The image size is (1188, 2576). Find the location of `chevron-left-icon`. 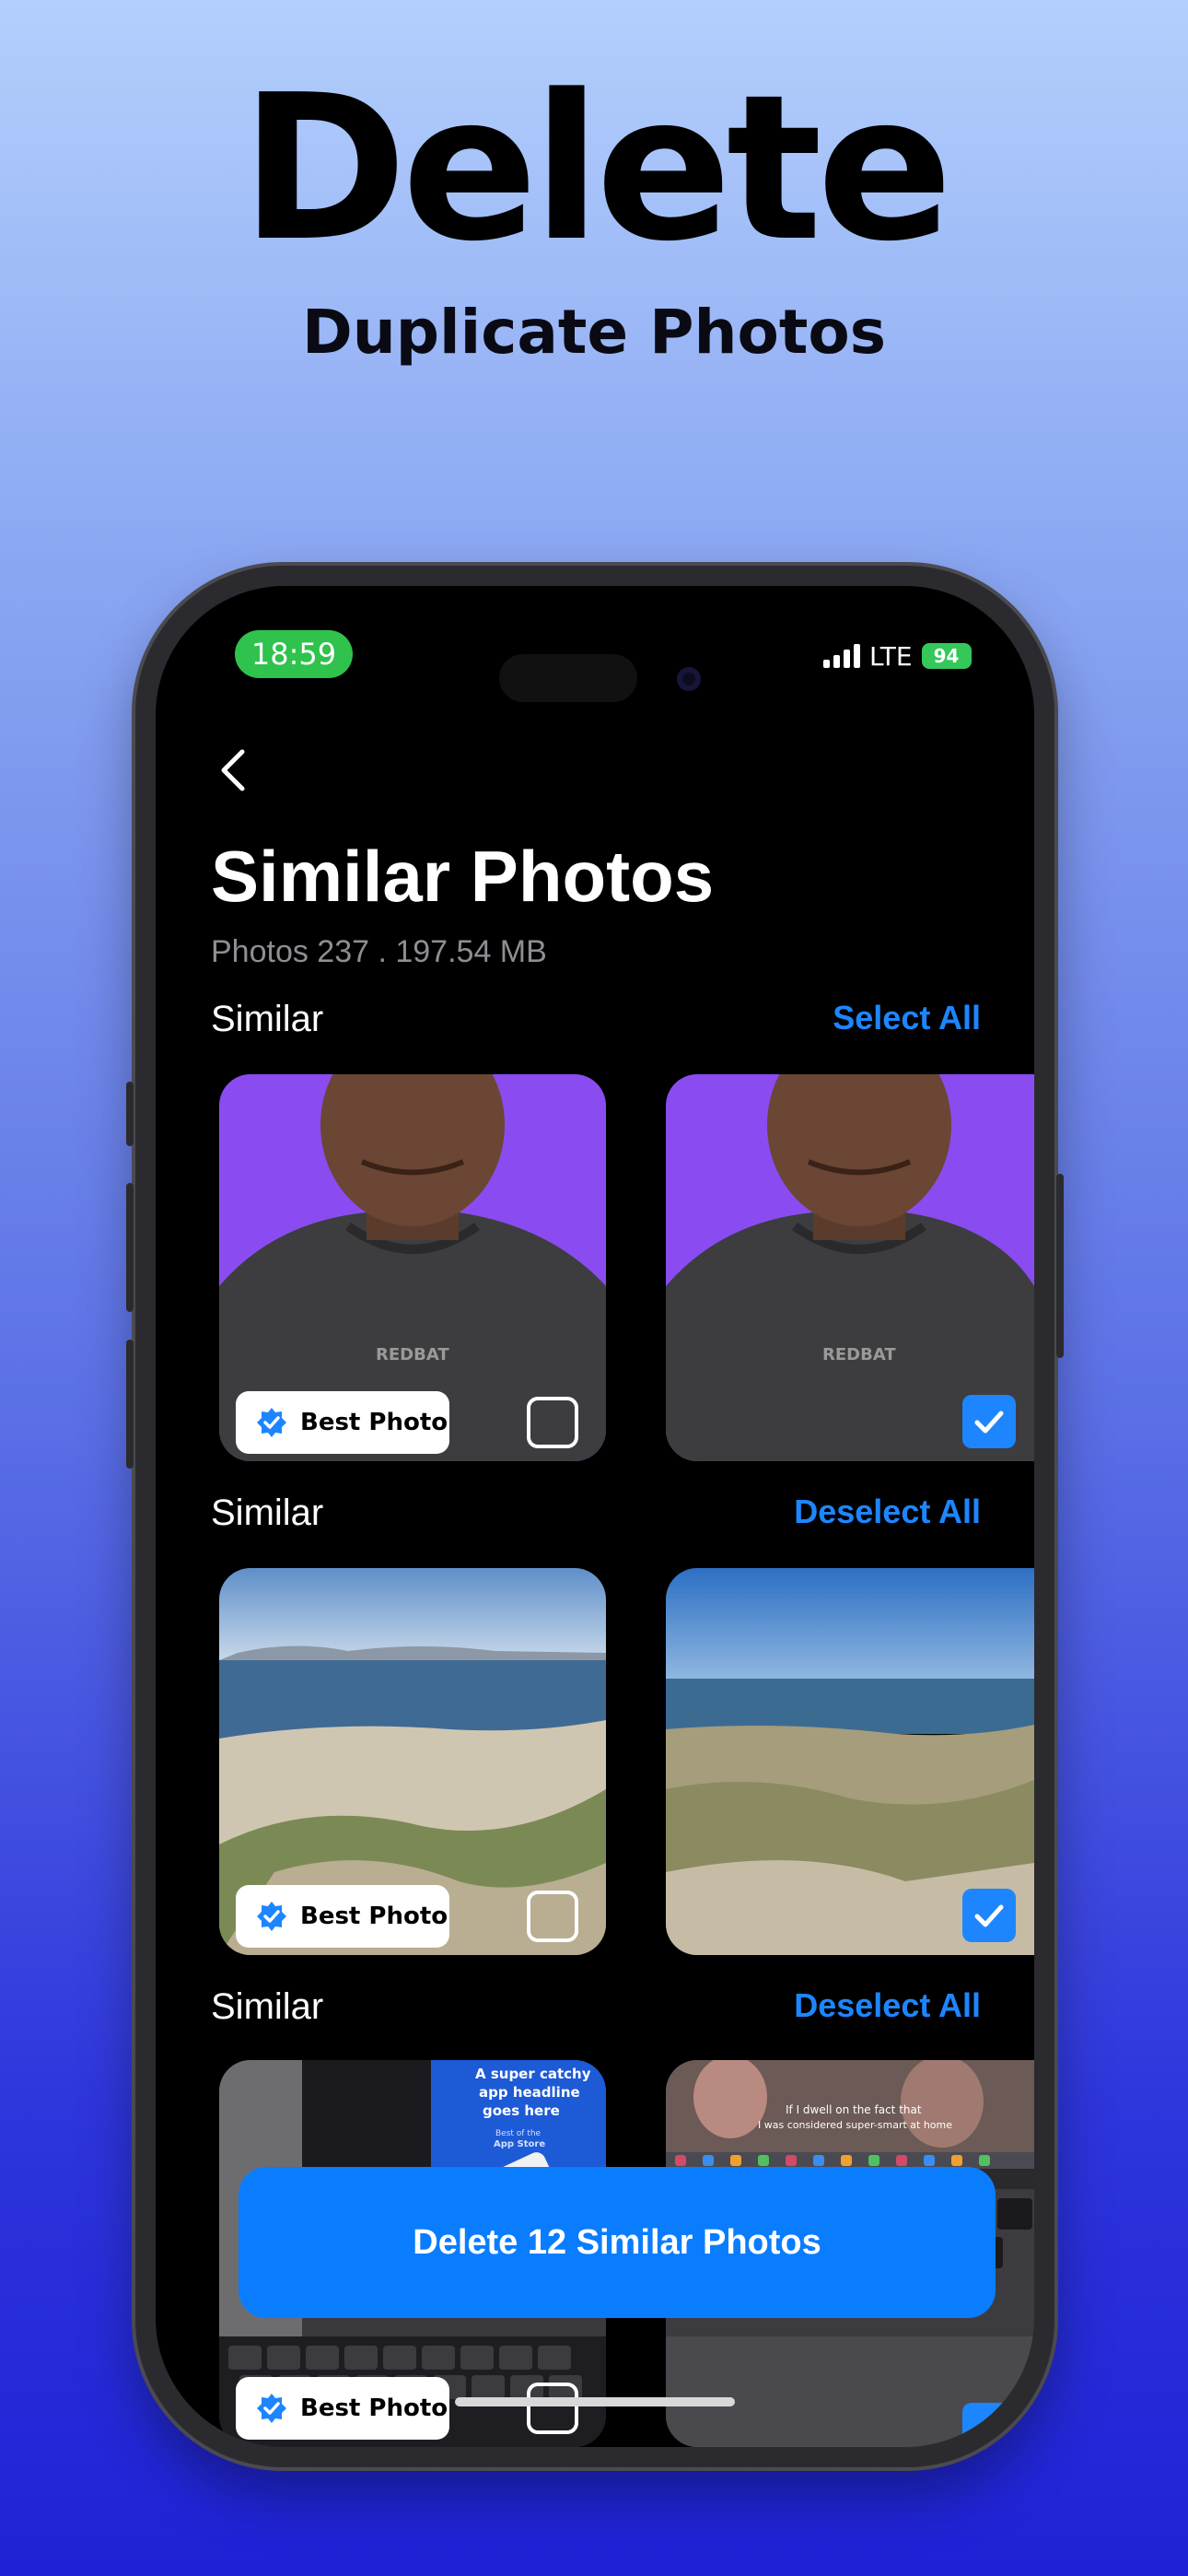

chevron-left-icon is located at coordinates (233, 770).